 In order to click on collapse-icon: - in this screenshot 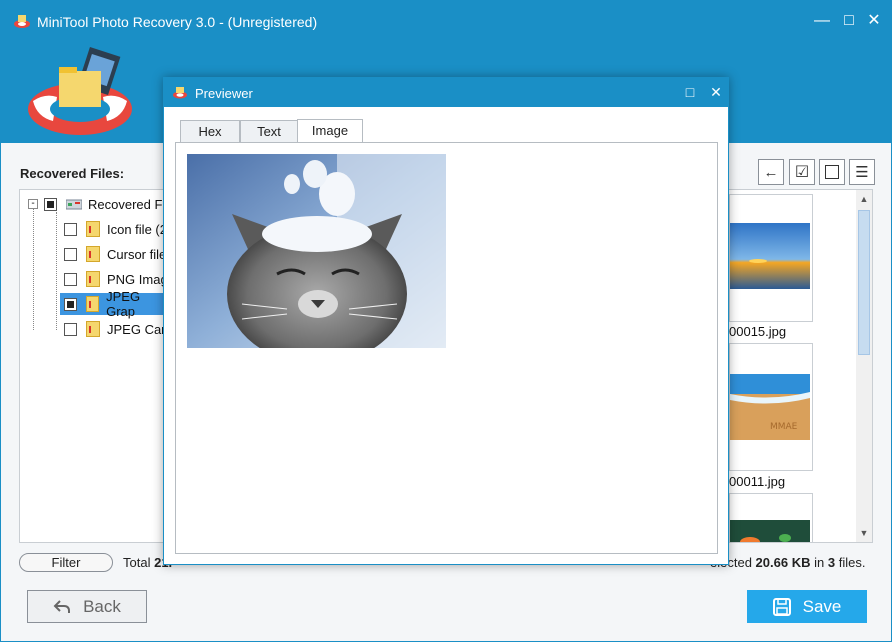, I will do `click(33, 204)`.